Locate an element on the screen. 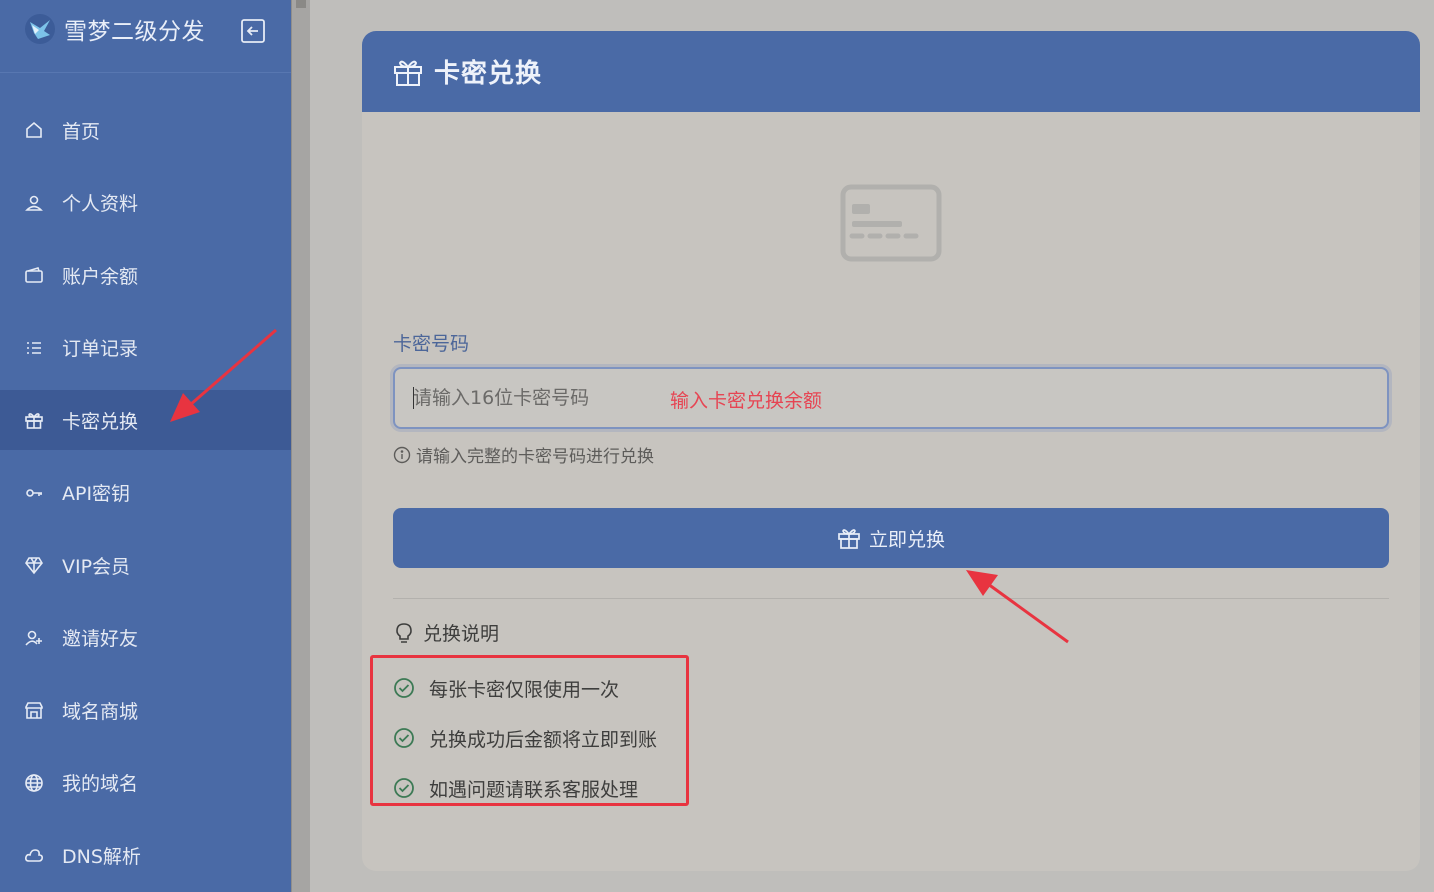  scrollbar is located at coordinates (300, 446).